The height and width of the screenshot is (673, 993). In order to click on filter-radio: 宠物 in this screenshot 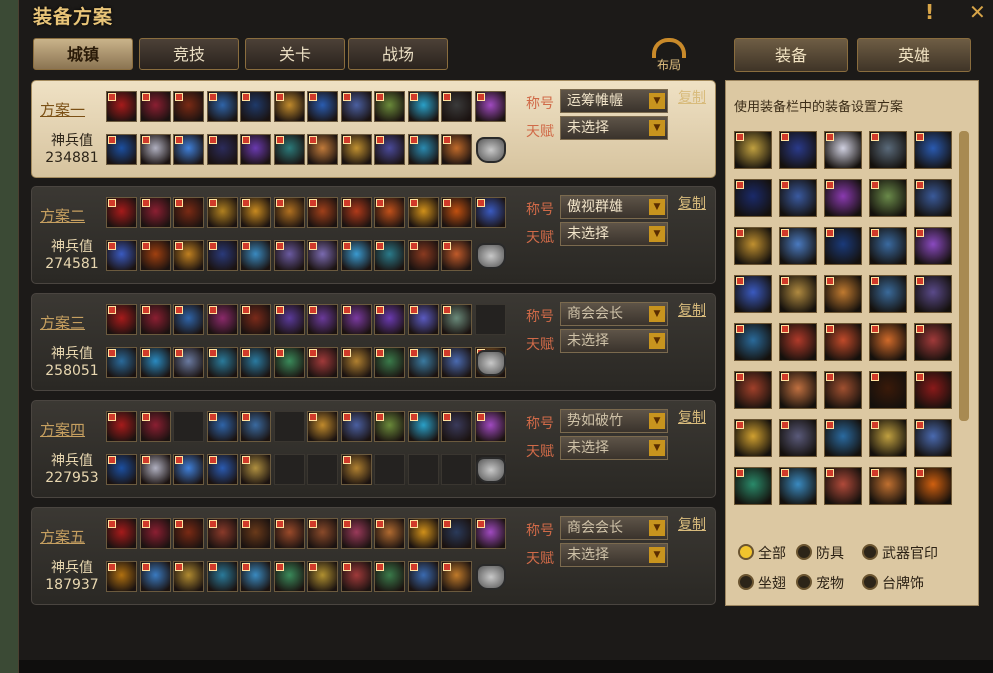, I will do `click(820, 583)`.